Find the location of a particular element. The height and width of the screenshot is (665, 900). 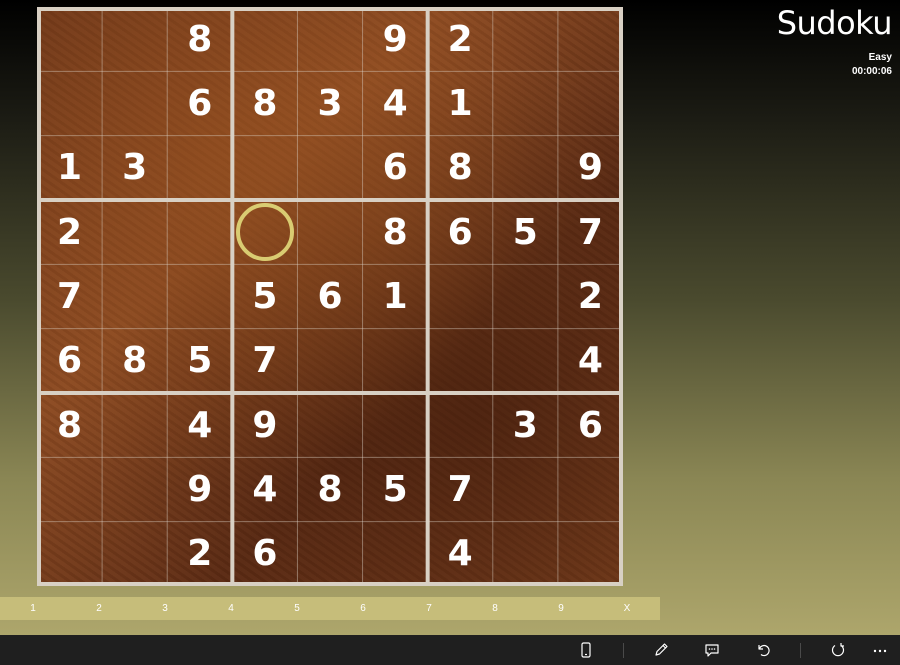

undo-icon-button is located at coordinates (763, 650).